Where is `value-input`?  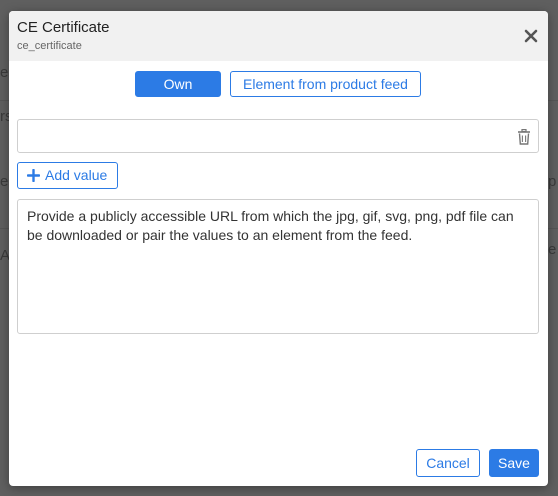
value-input is located at coordinates (266, 137).